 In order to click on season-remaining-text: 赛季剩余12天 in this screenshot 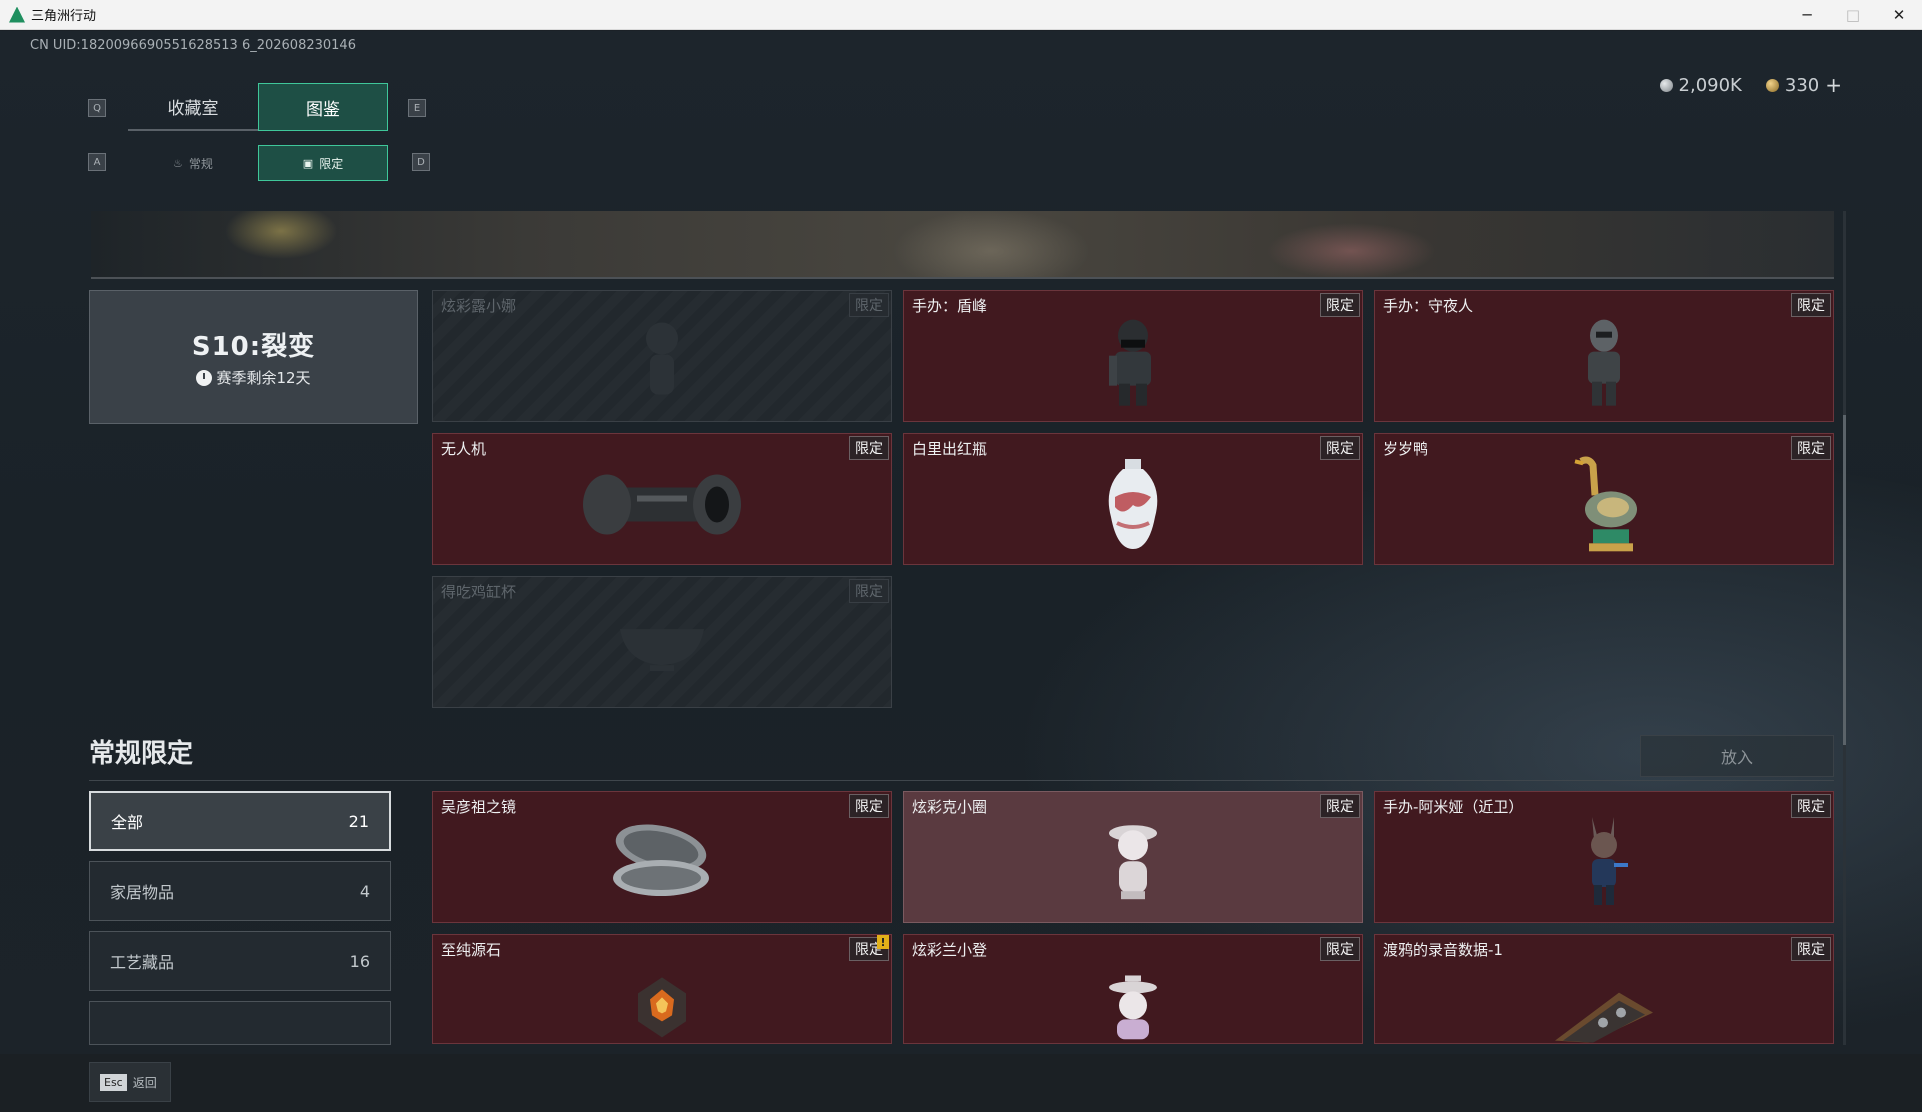, I will do `click(263, 378)`.